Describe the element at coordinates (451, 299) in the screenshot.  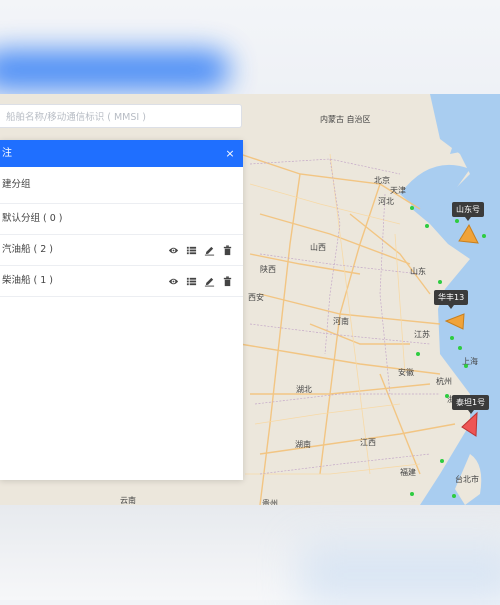
I see `ship-label: 华丰13` at that location.